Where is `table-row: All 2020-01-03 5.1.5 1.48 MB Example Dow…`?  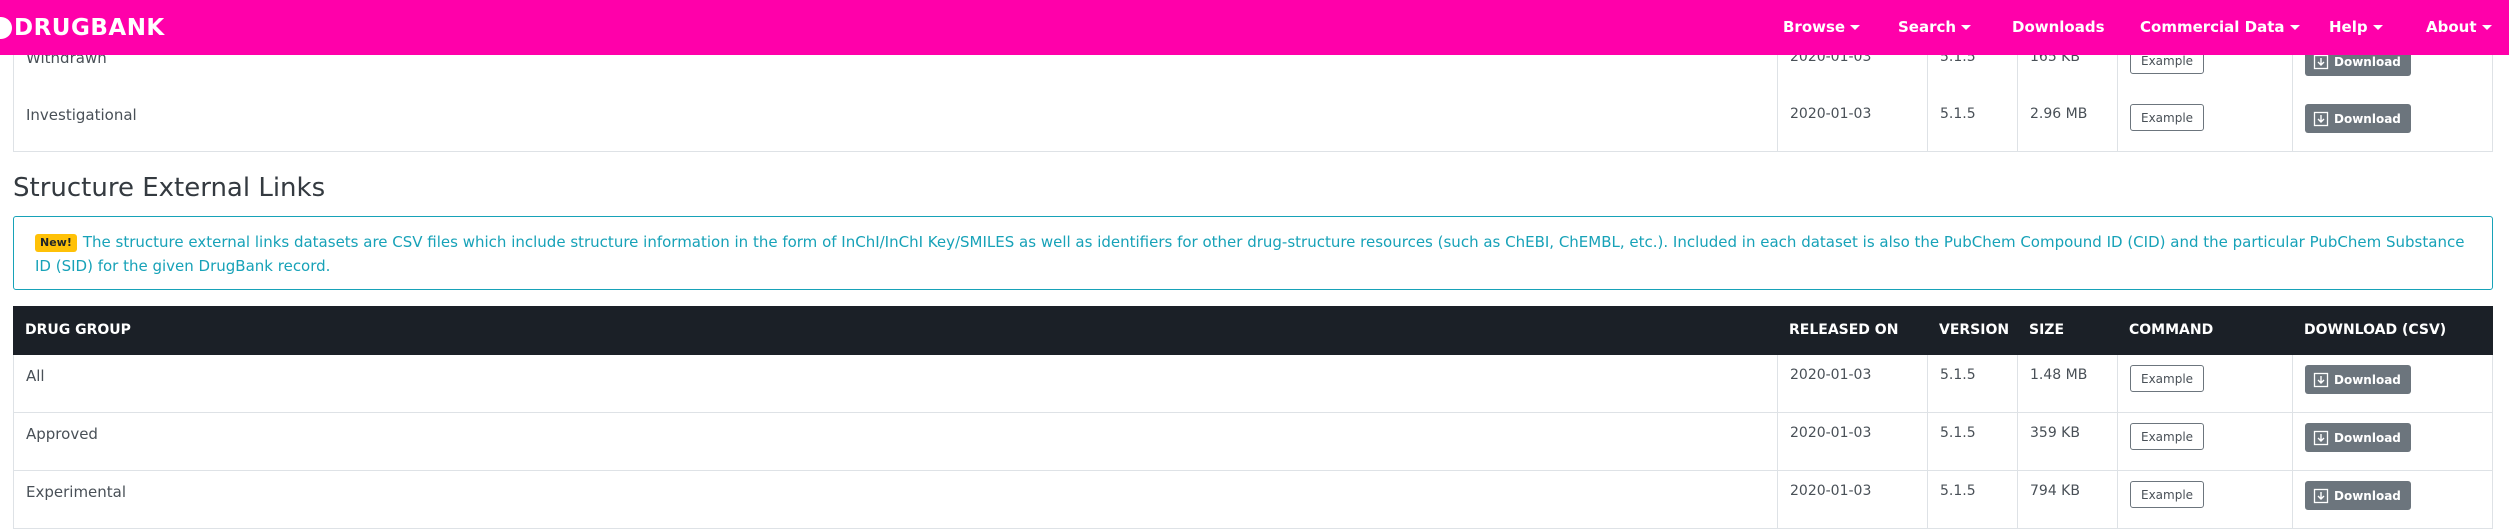 table-row: All 2020-01-03 5.1.5 1.48 MB Example Dow… is located at coordinates (1253, 384).